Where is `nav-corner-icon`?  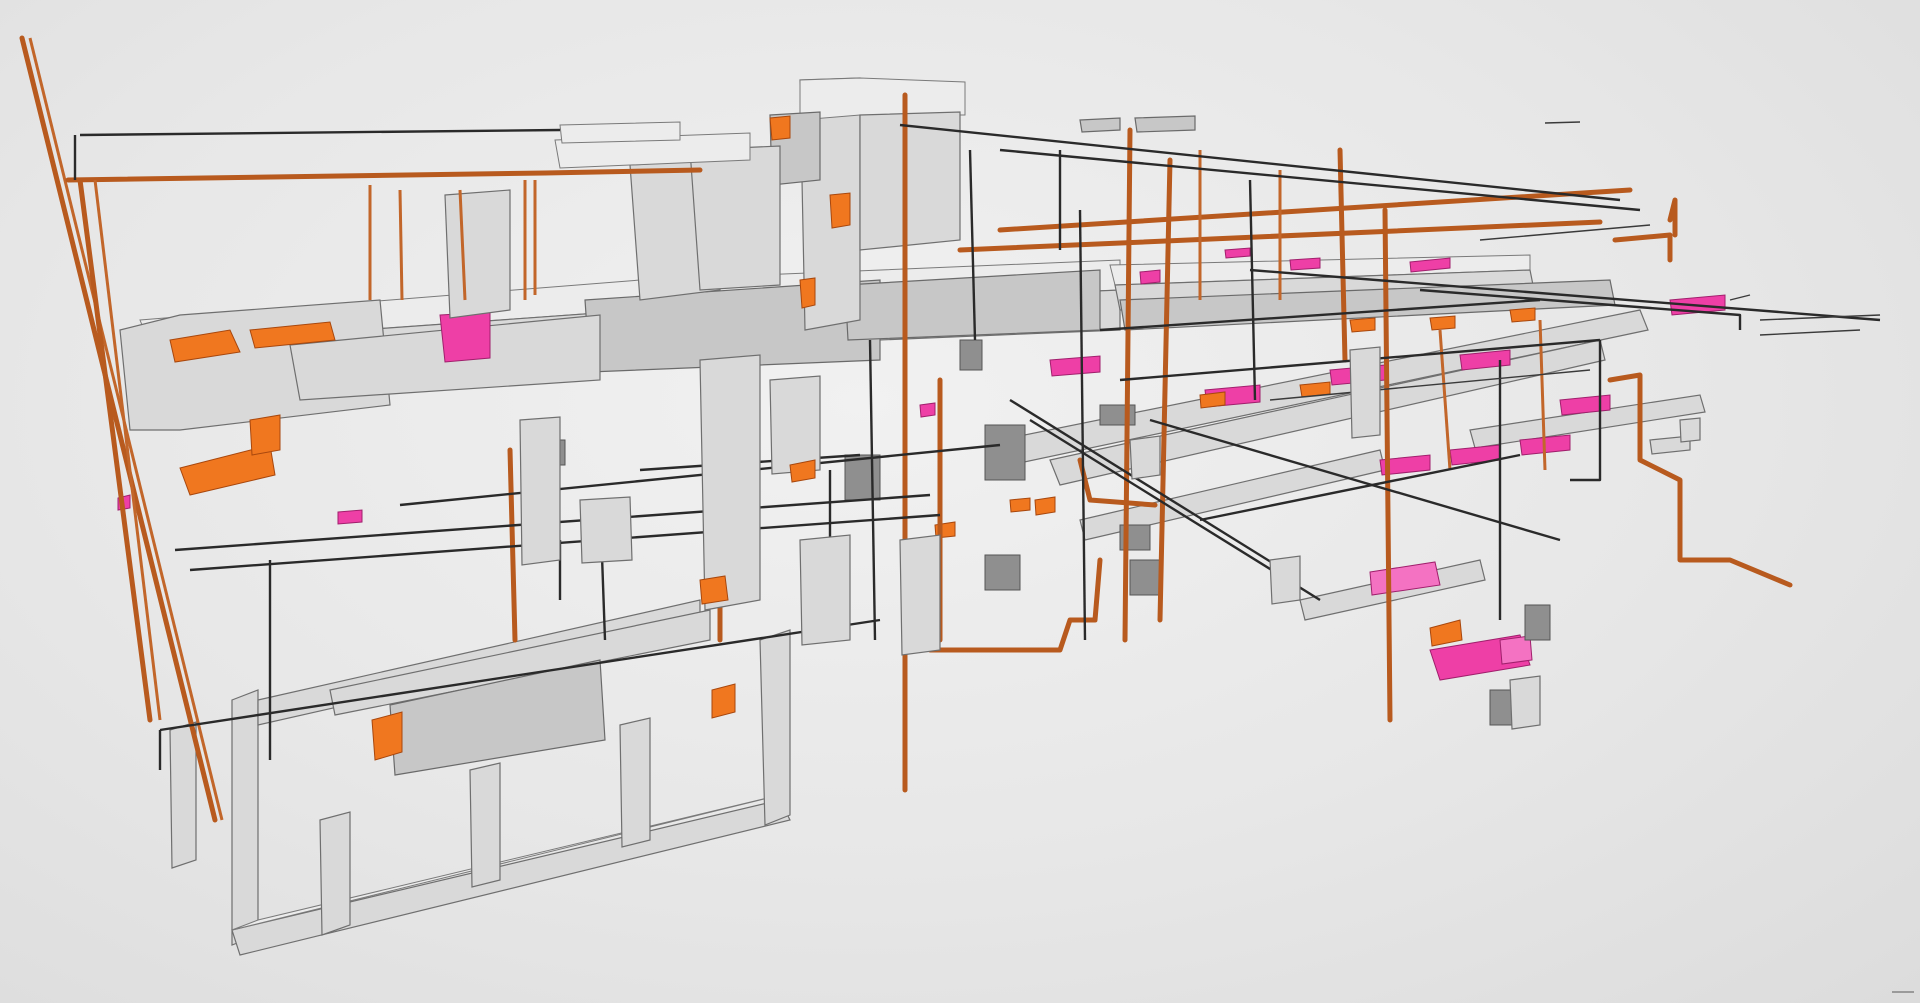
nav-corner-icon is located at coordinates (1903, 996).